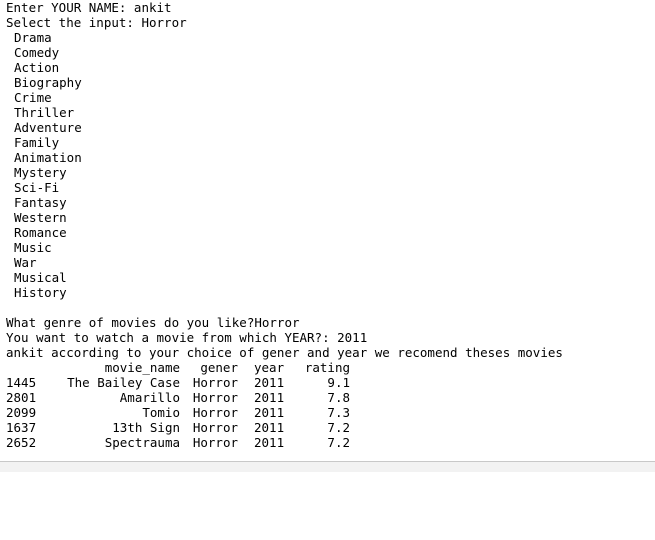 Image resolution: width=655 pixels, height=540 pixels. What do you see at coordinates (219, 367) in the screenshot?
I see `header-gener: gener` at bounding box center [219, 367].